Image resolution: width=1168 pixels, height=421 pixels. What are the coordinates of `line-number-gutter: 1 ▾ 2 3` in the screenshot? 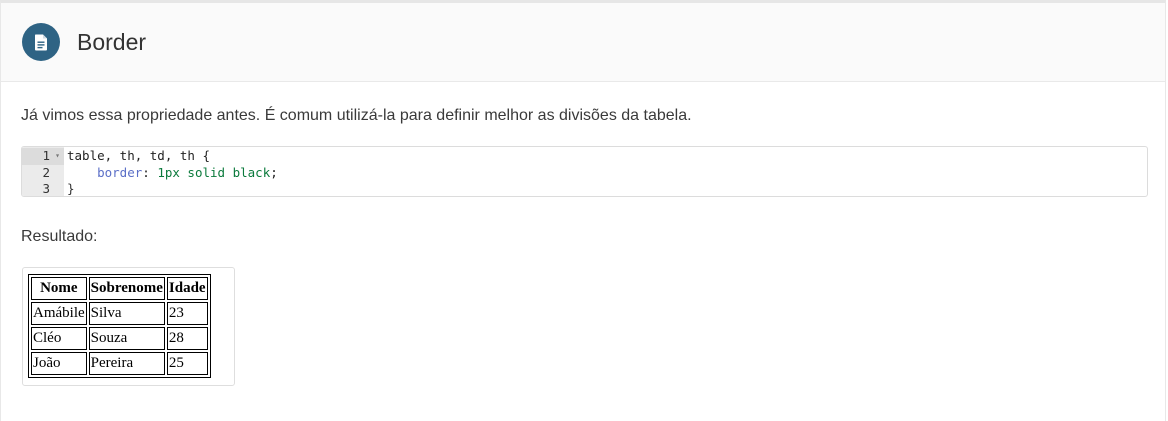 It's located at (43, 171).